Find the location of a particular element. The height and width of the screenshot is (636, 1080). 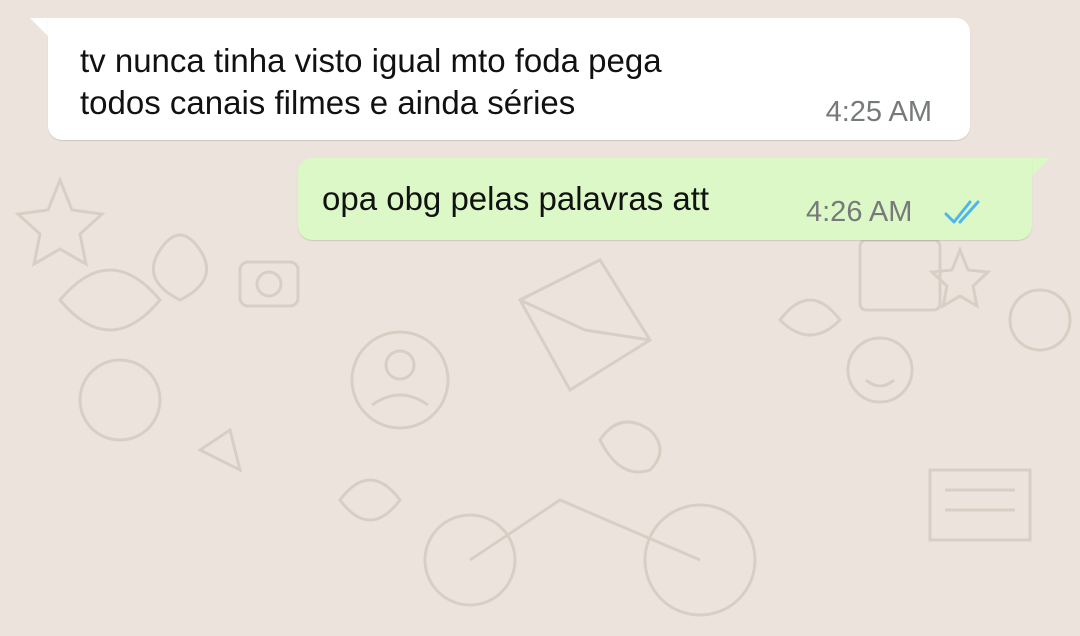

outgoing-bubble-tail is located at coordinates (1040, 168).